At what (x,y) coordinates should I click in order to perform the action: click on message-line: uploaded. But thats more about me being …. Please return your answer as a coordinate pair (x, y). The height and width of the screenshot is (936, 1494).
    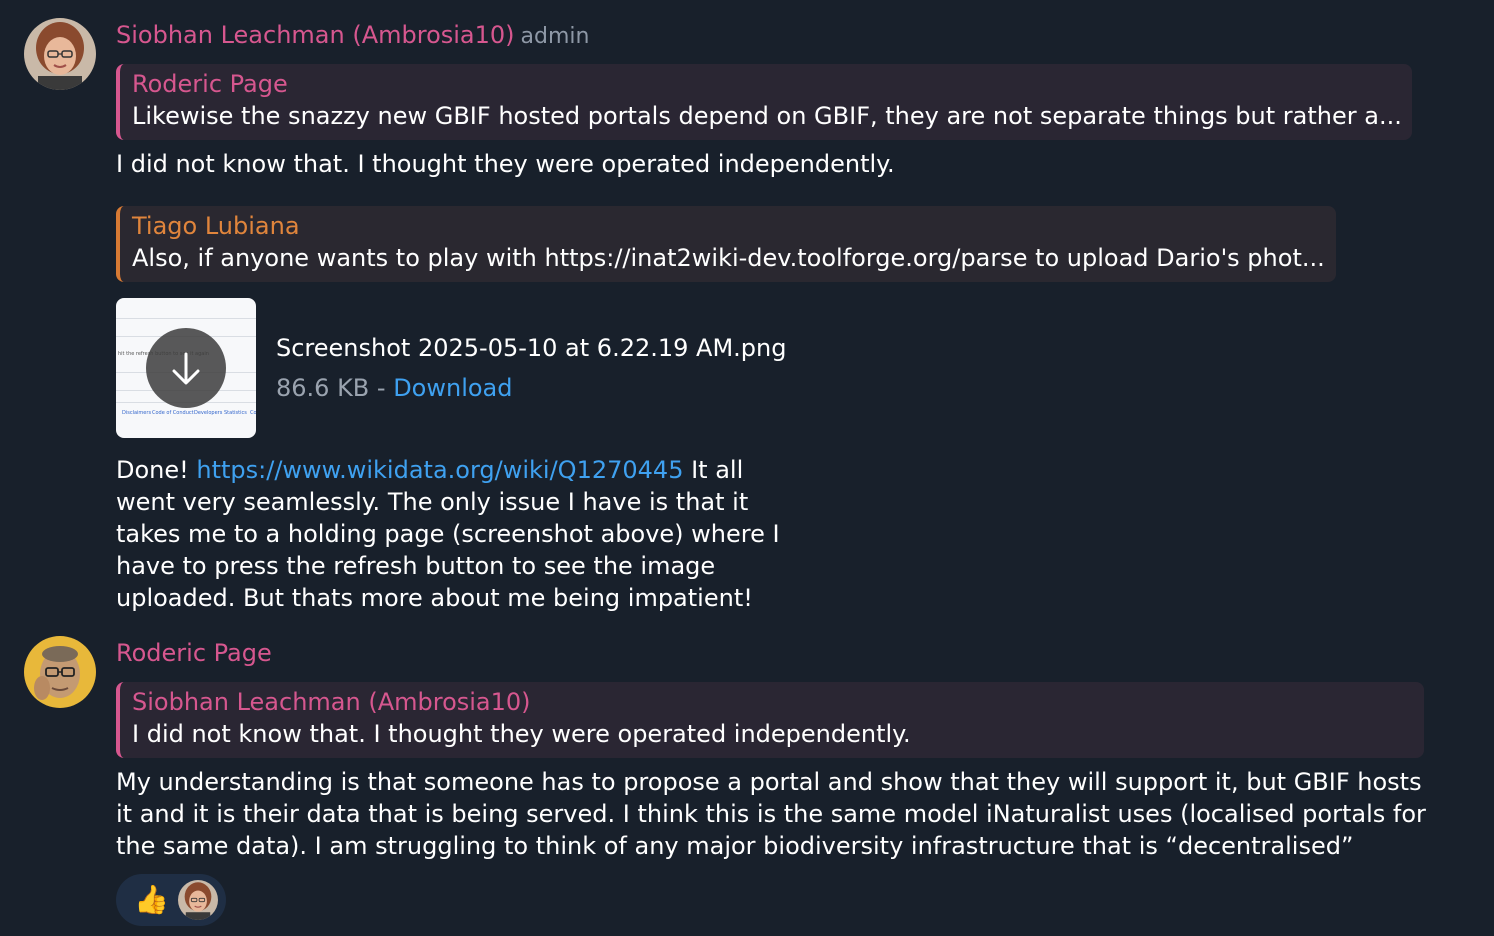
    Looking at the image, I should click on (434, 598).